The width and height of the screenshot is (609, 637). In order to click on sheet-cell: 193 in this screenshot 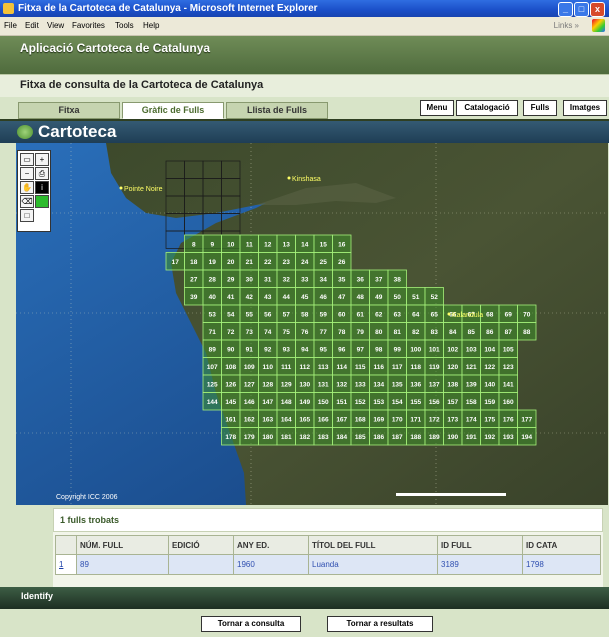, I will do `click(508, 436)`.